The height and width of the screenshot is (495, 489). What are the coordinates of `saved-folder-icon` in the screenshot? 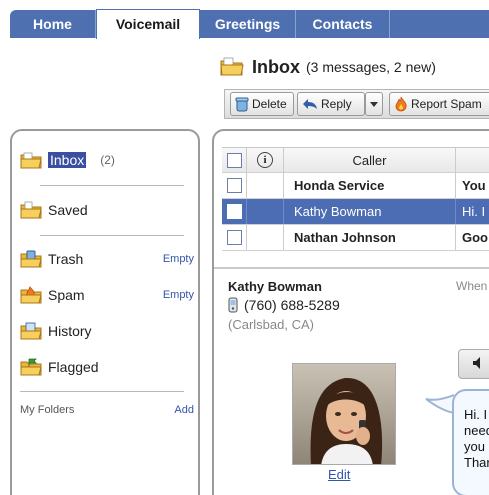 It's located at (31, 210).